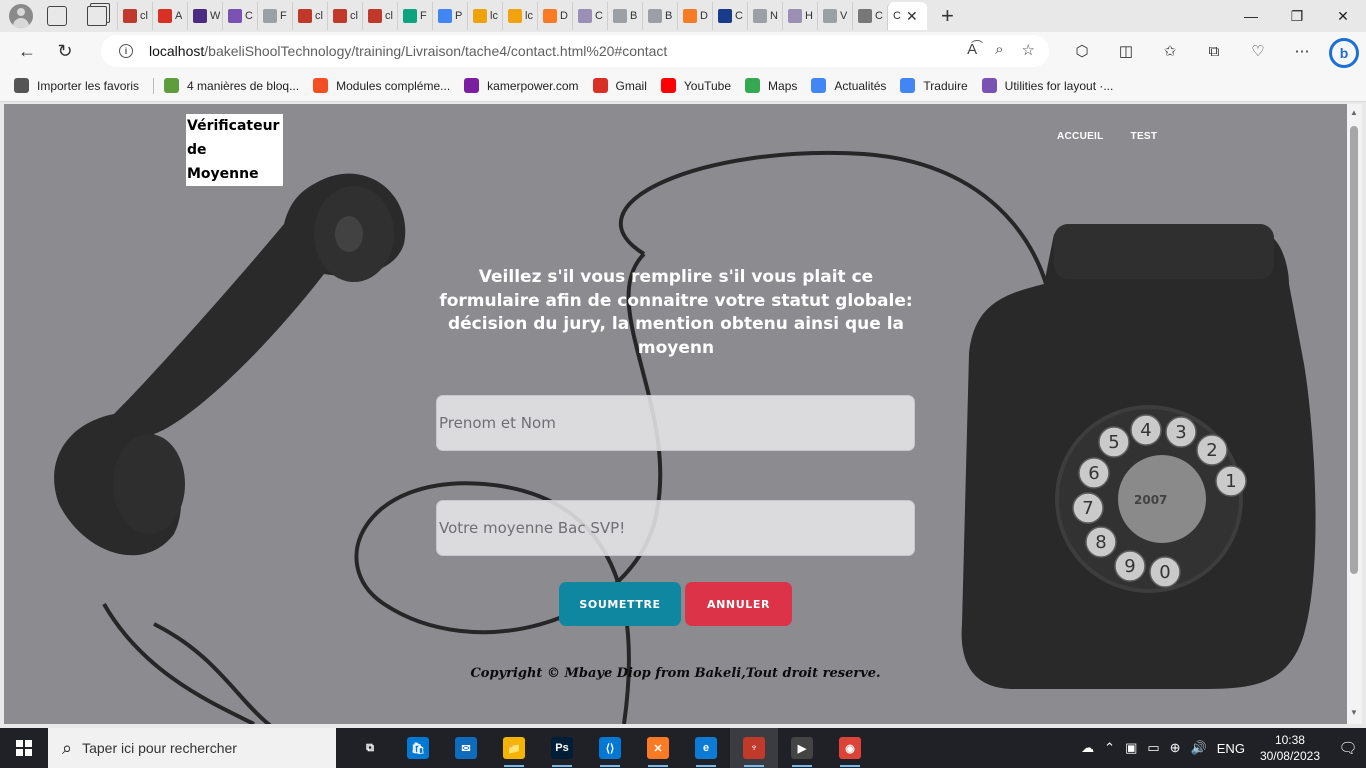 Image resolution: width=1366 pixels, height=768 pixels. I want to click on top-navigation: ACCUEIL TEST, so click(1107, 136).